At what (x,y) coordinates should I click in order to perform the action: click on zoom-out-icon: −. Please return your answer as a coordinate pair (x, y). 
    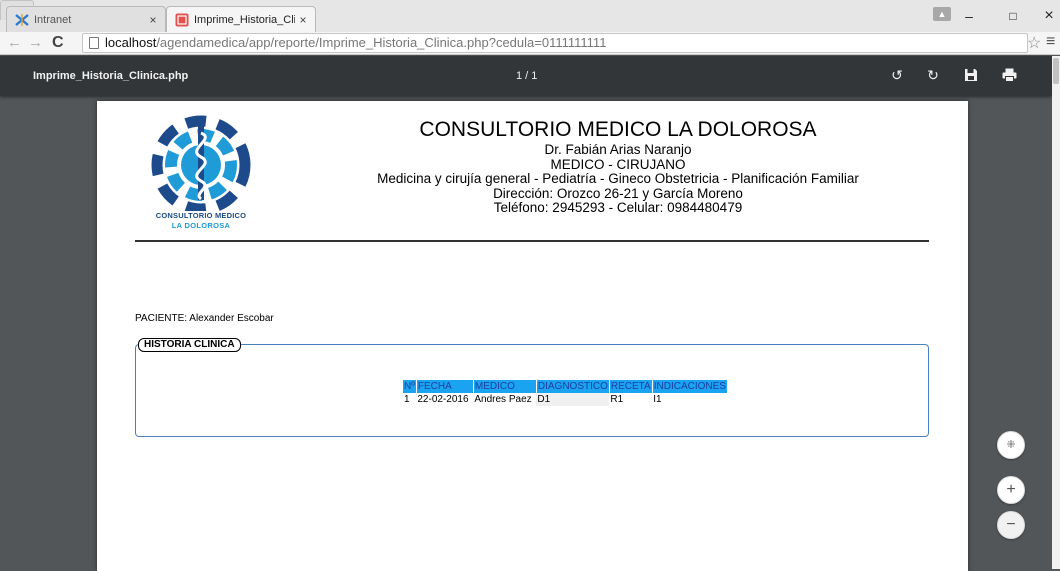
    Looking at the image, I should click on (1011, 525).